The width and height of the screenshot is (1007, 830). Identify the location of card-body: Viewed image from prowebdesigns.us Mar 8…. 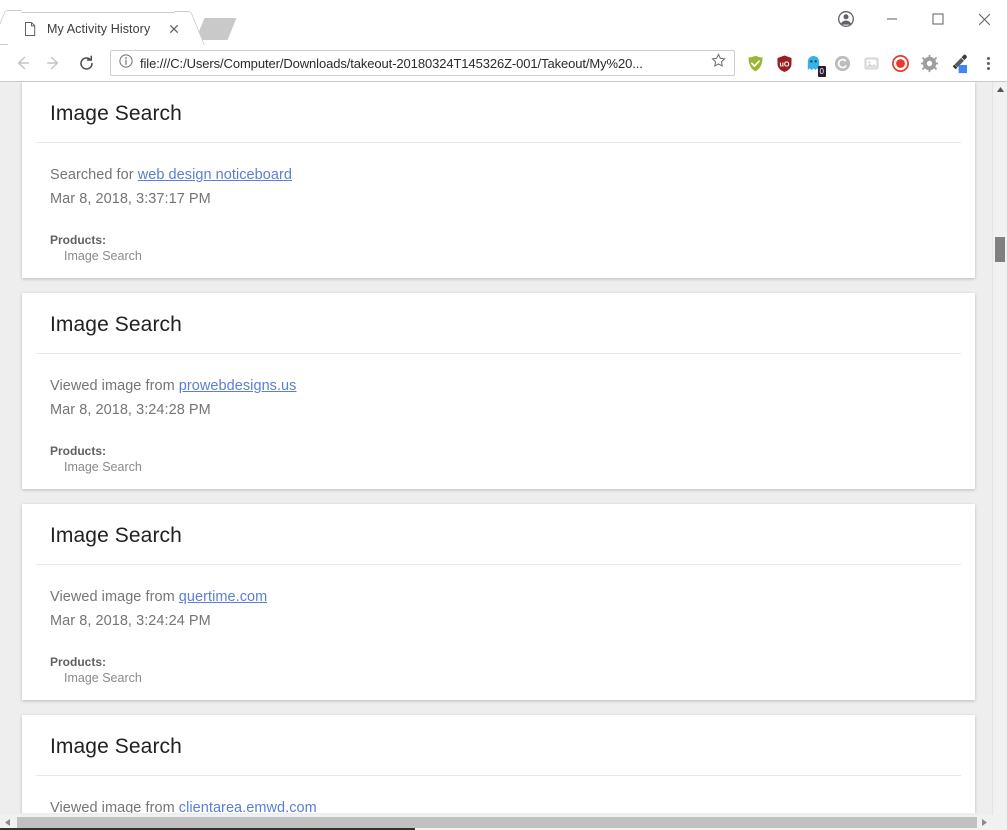
(498, 414).